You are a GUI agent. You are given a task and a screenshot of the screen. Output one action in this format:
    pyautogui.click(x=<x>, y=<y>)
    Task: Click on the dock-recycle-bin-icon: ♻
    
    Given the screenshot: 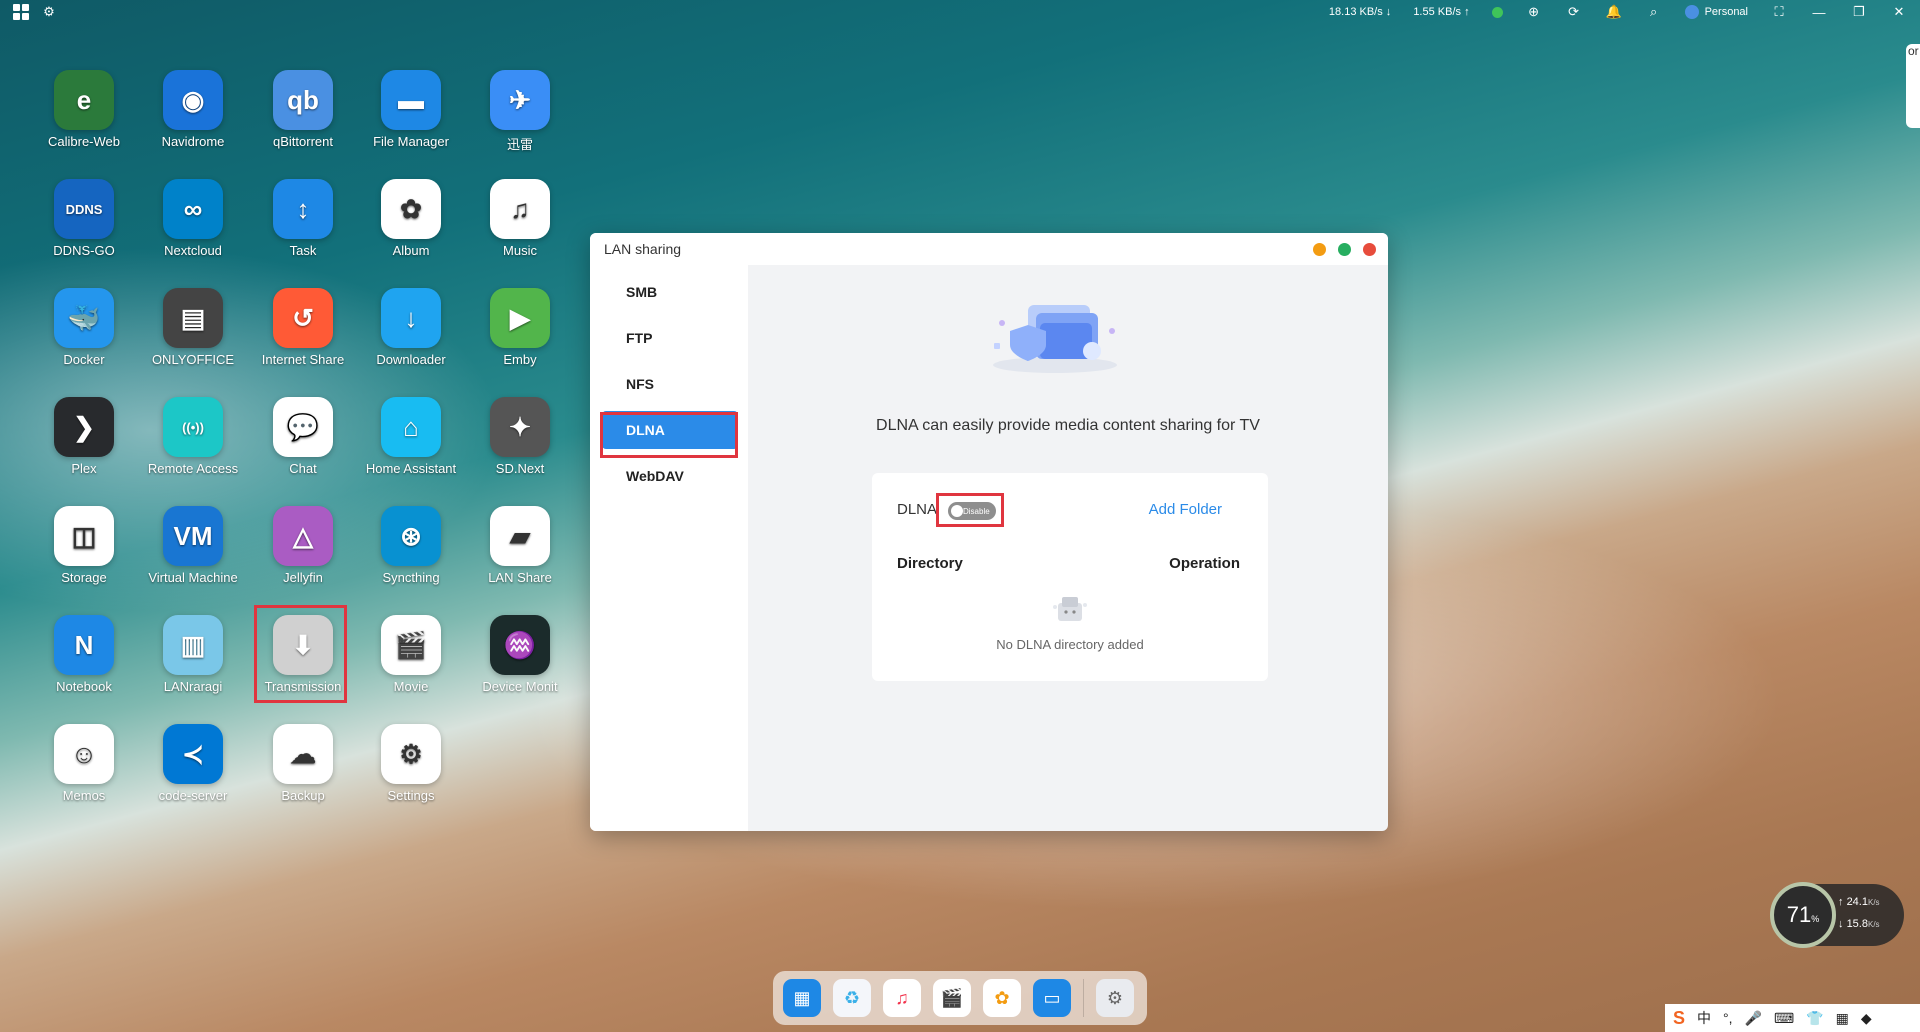 What is the action you would take?
    pyautogui.click(x=852, y=998)
    